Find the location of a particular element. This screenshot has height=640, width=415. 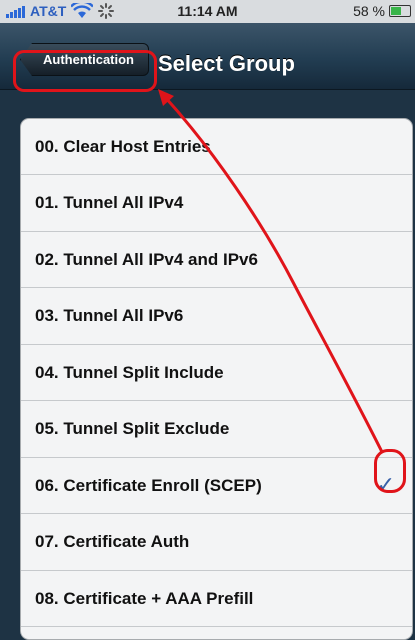

list-item-label: 07. Certificate Auth is located at coordinates (112, 541).